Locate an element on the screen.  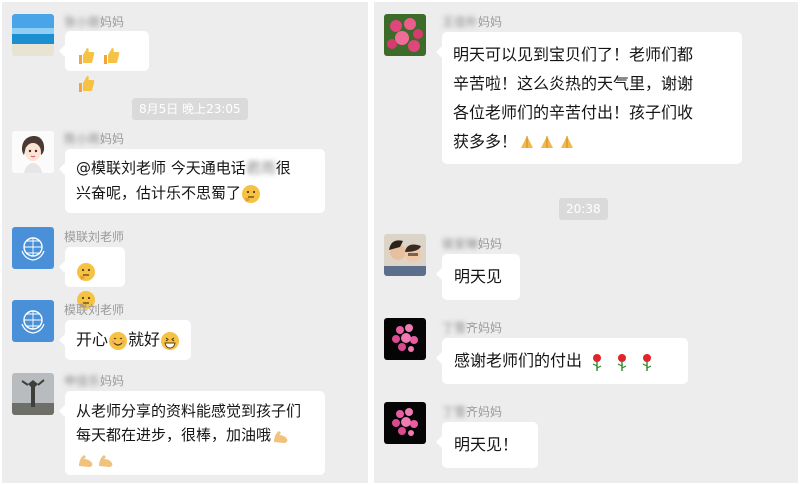
message-bubble: 感谢老师们的付出 is located at coordinates (562, 361).